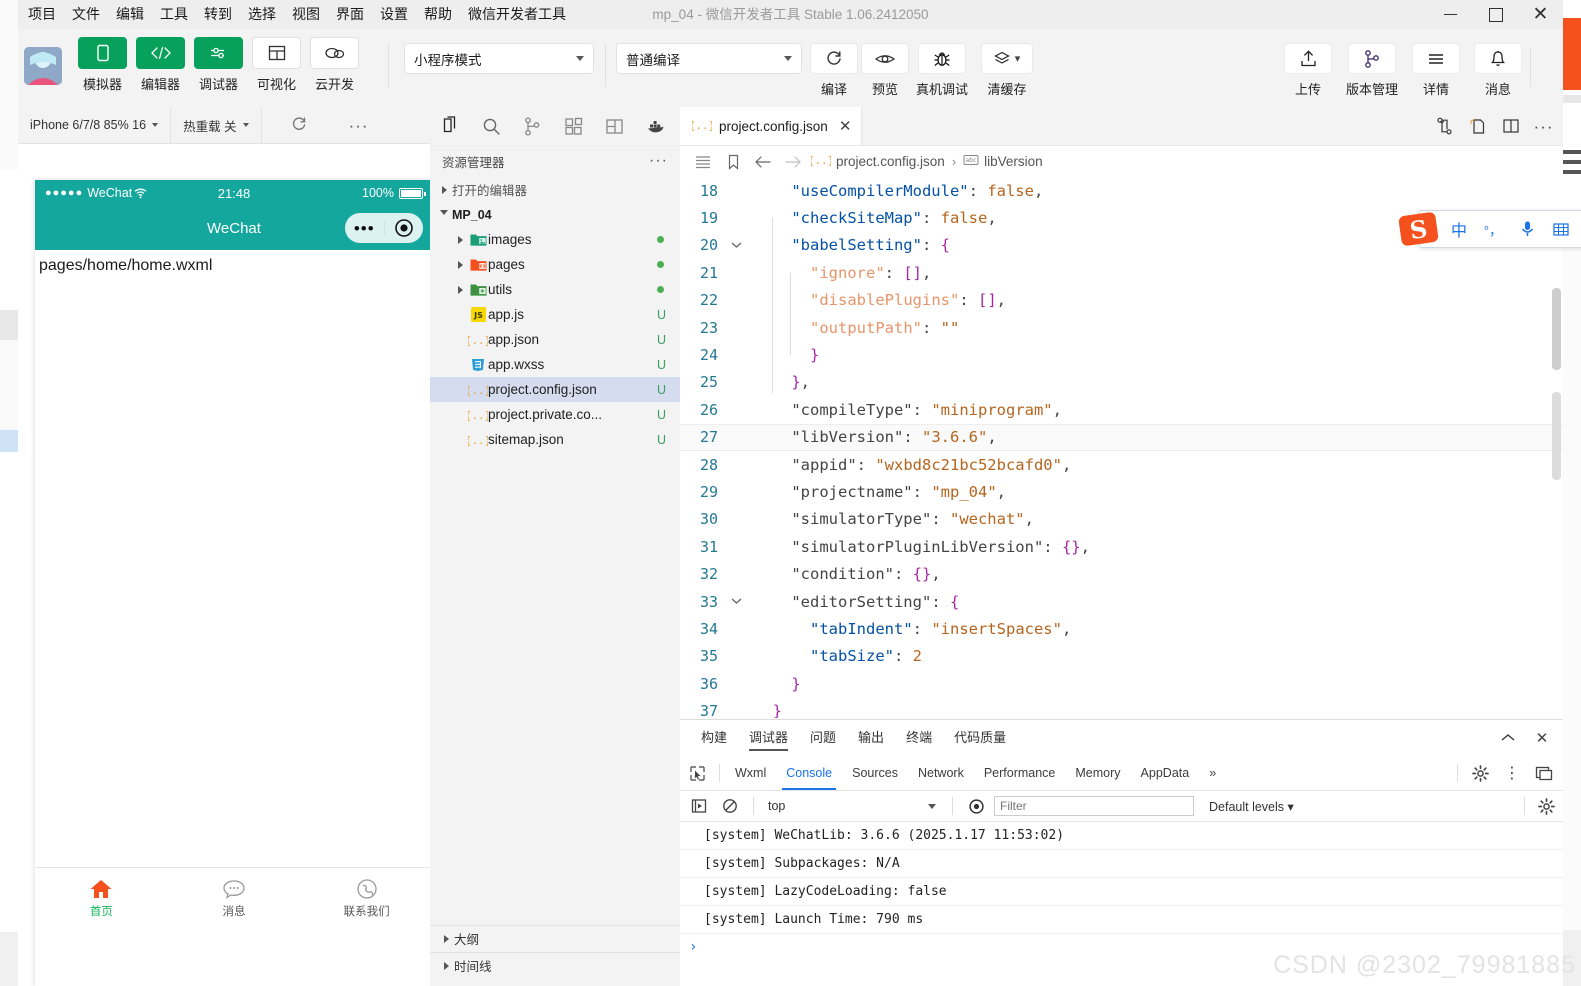 Image resolution: width=1581 pixels, height=986 pixels. What do you see at coordinates (299, 125) in the screenshot?
I see `simulator-refresh-button` at bounding box center [299, 125].